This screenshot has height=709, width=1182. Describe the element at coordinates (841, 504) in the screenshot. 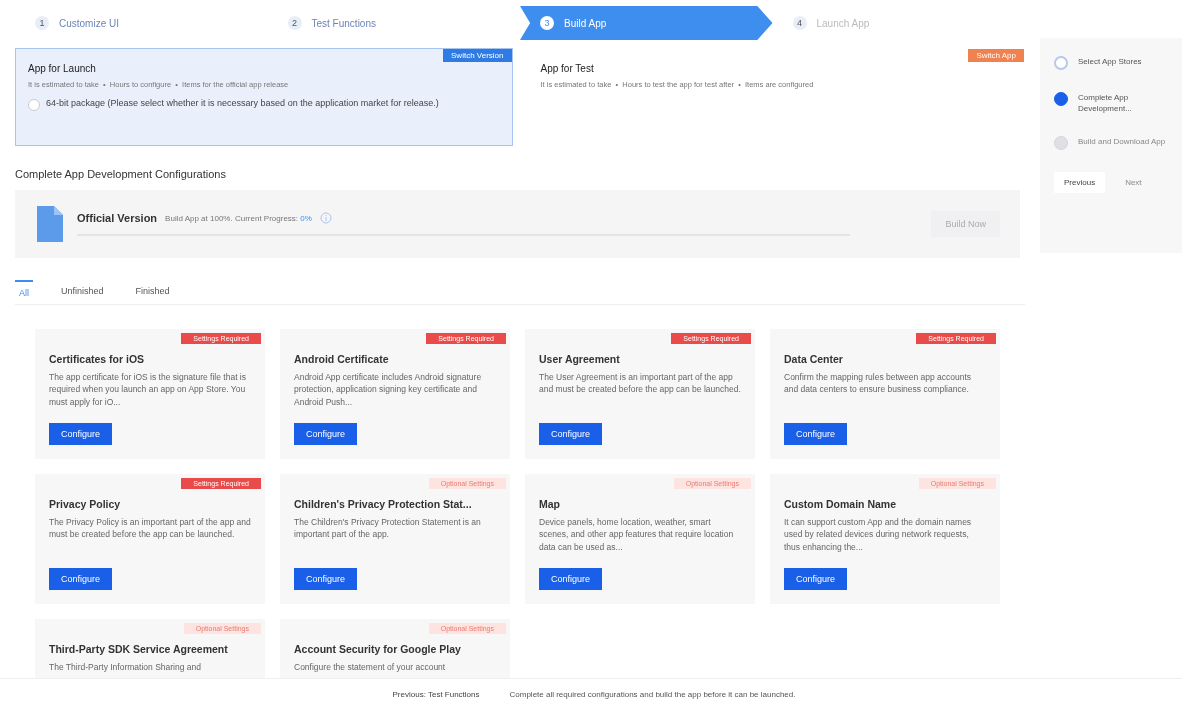

I see `card-title: Custom Domain Name` at that location.